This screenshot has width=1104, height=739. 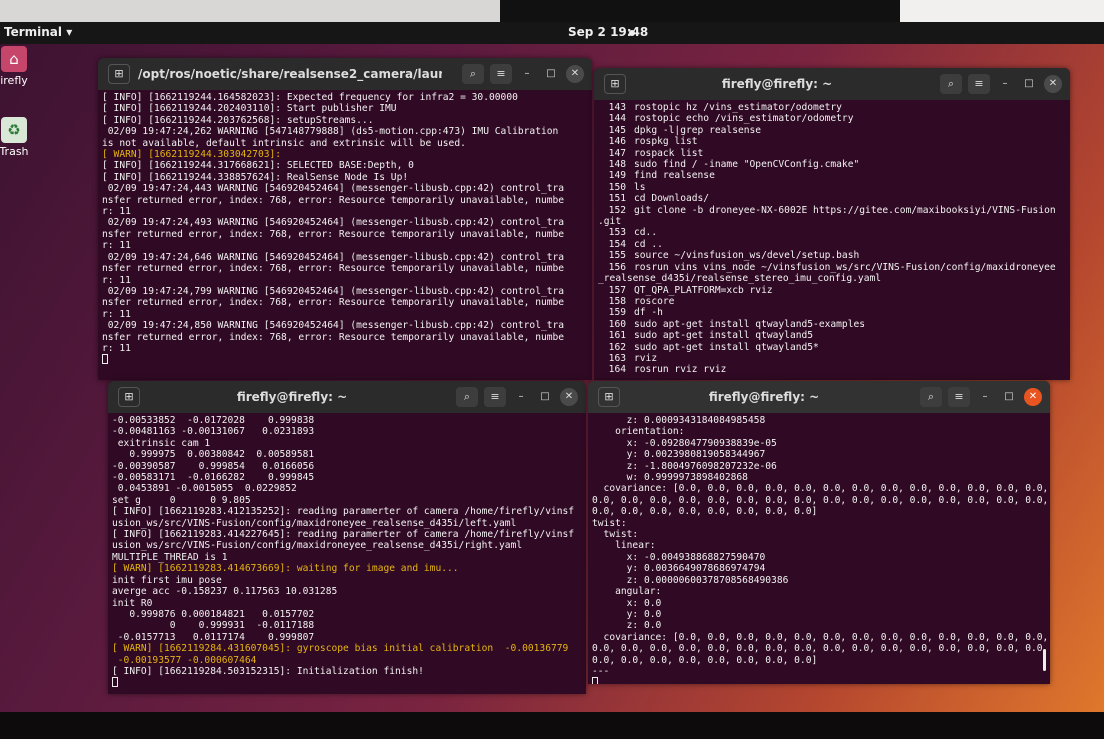 What do you see at coordinates (213, 466) in the screenshot?
I see `terminal-line: -0.00390587 0.999854 0.0166056` at bounding box center [213, 466].